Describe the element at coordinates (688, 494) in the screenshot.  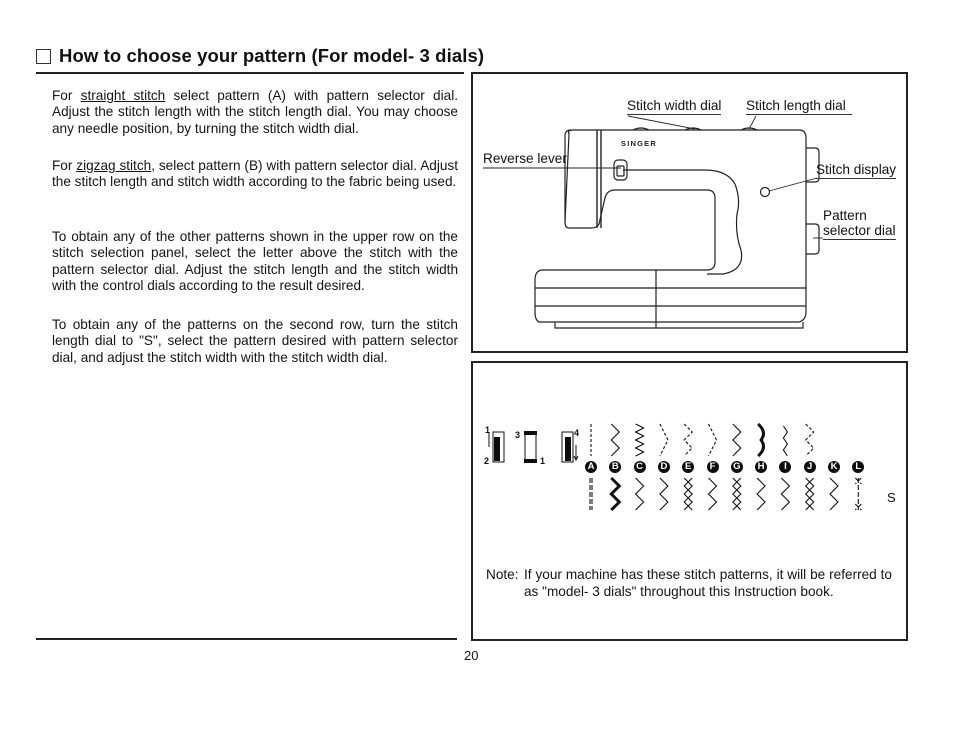
I see `stitch-glyph-lower-e` at that location.